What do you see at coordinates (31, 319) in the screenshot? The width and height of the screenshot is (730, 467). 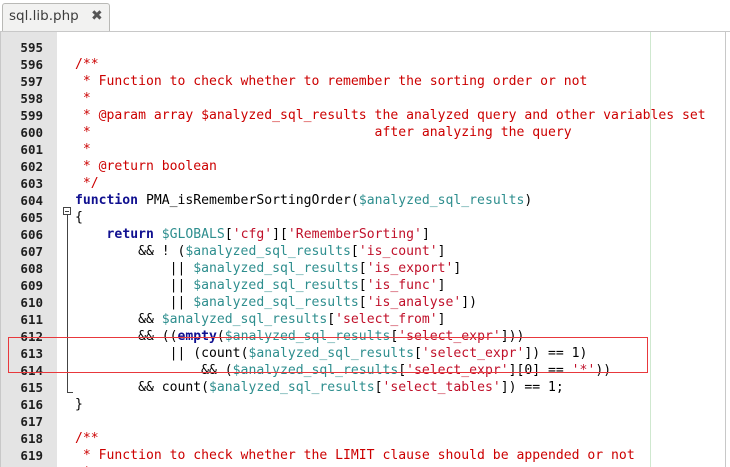 I see `line-number: 611` at bounding box center [31, 319].